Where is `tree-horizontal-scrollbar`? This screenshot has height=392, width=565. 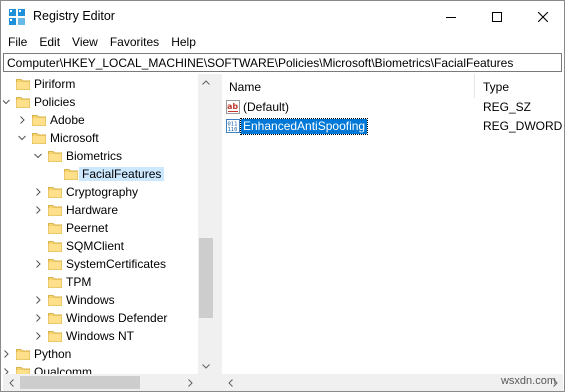 tree-horizontal-scrollbar is located at coordinates (100, 382).